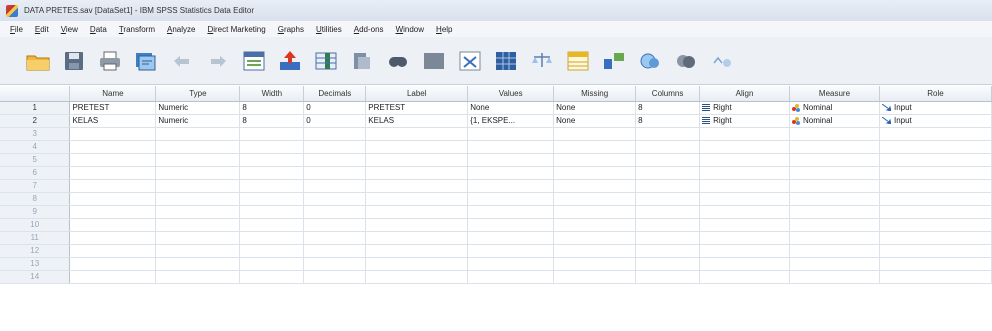 This screenshot has height=331, width=992. I want to click on row-number: 5, so click(35, 160).